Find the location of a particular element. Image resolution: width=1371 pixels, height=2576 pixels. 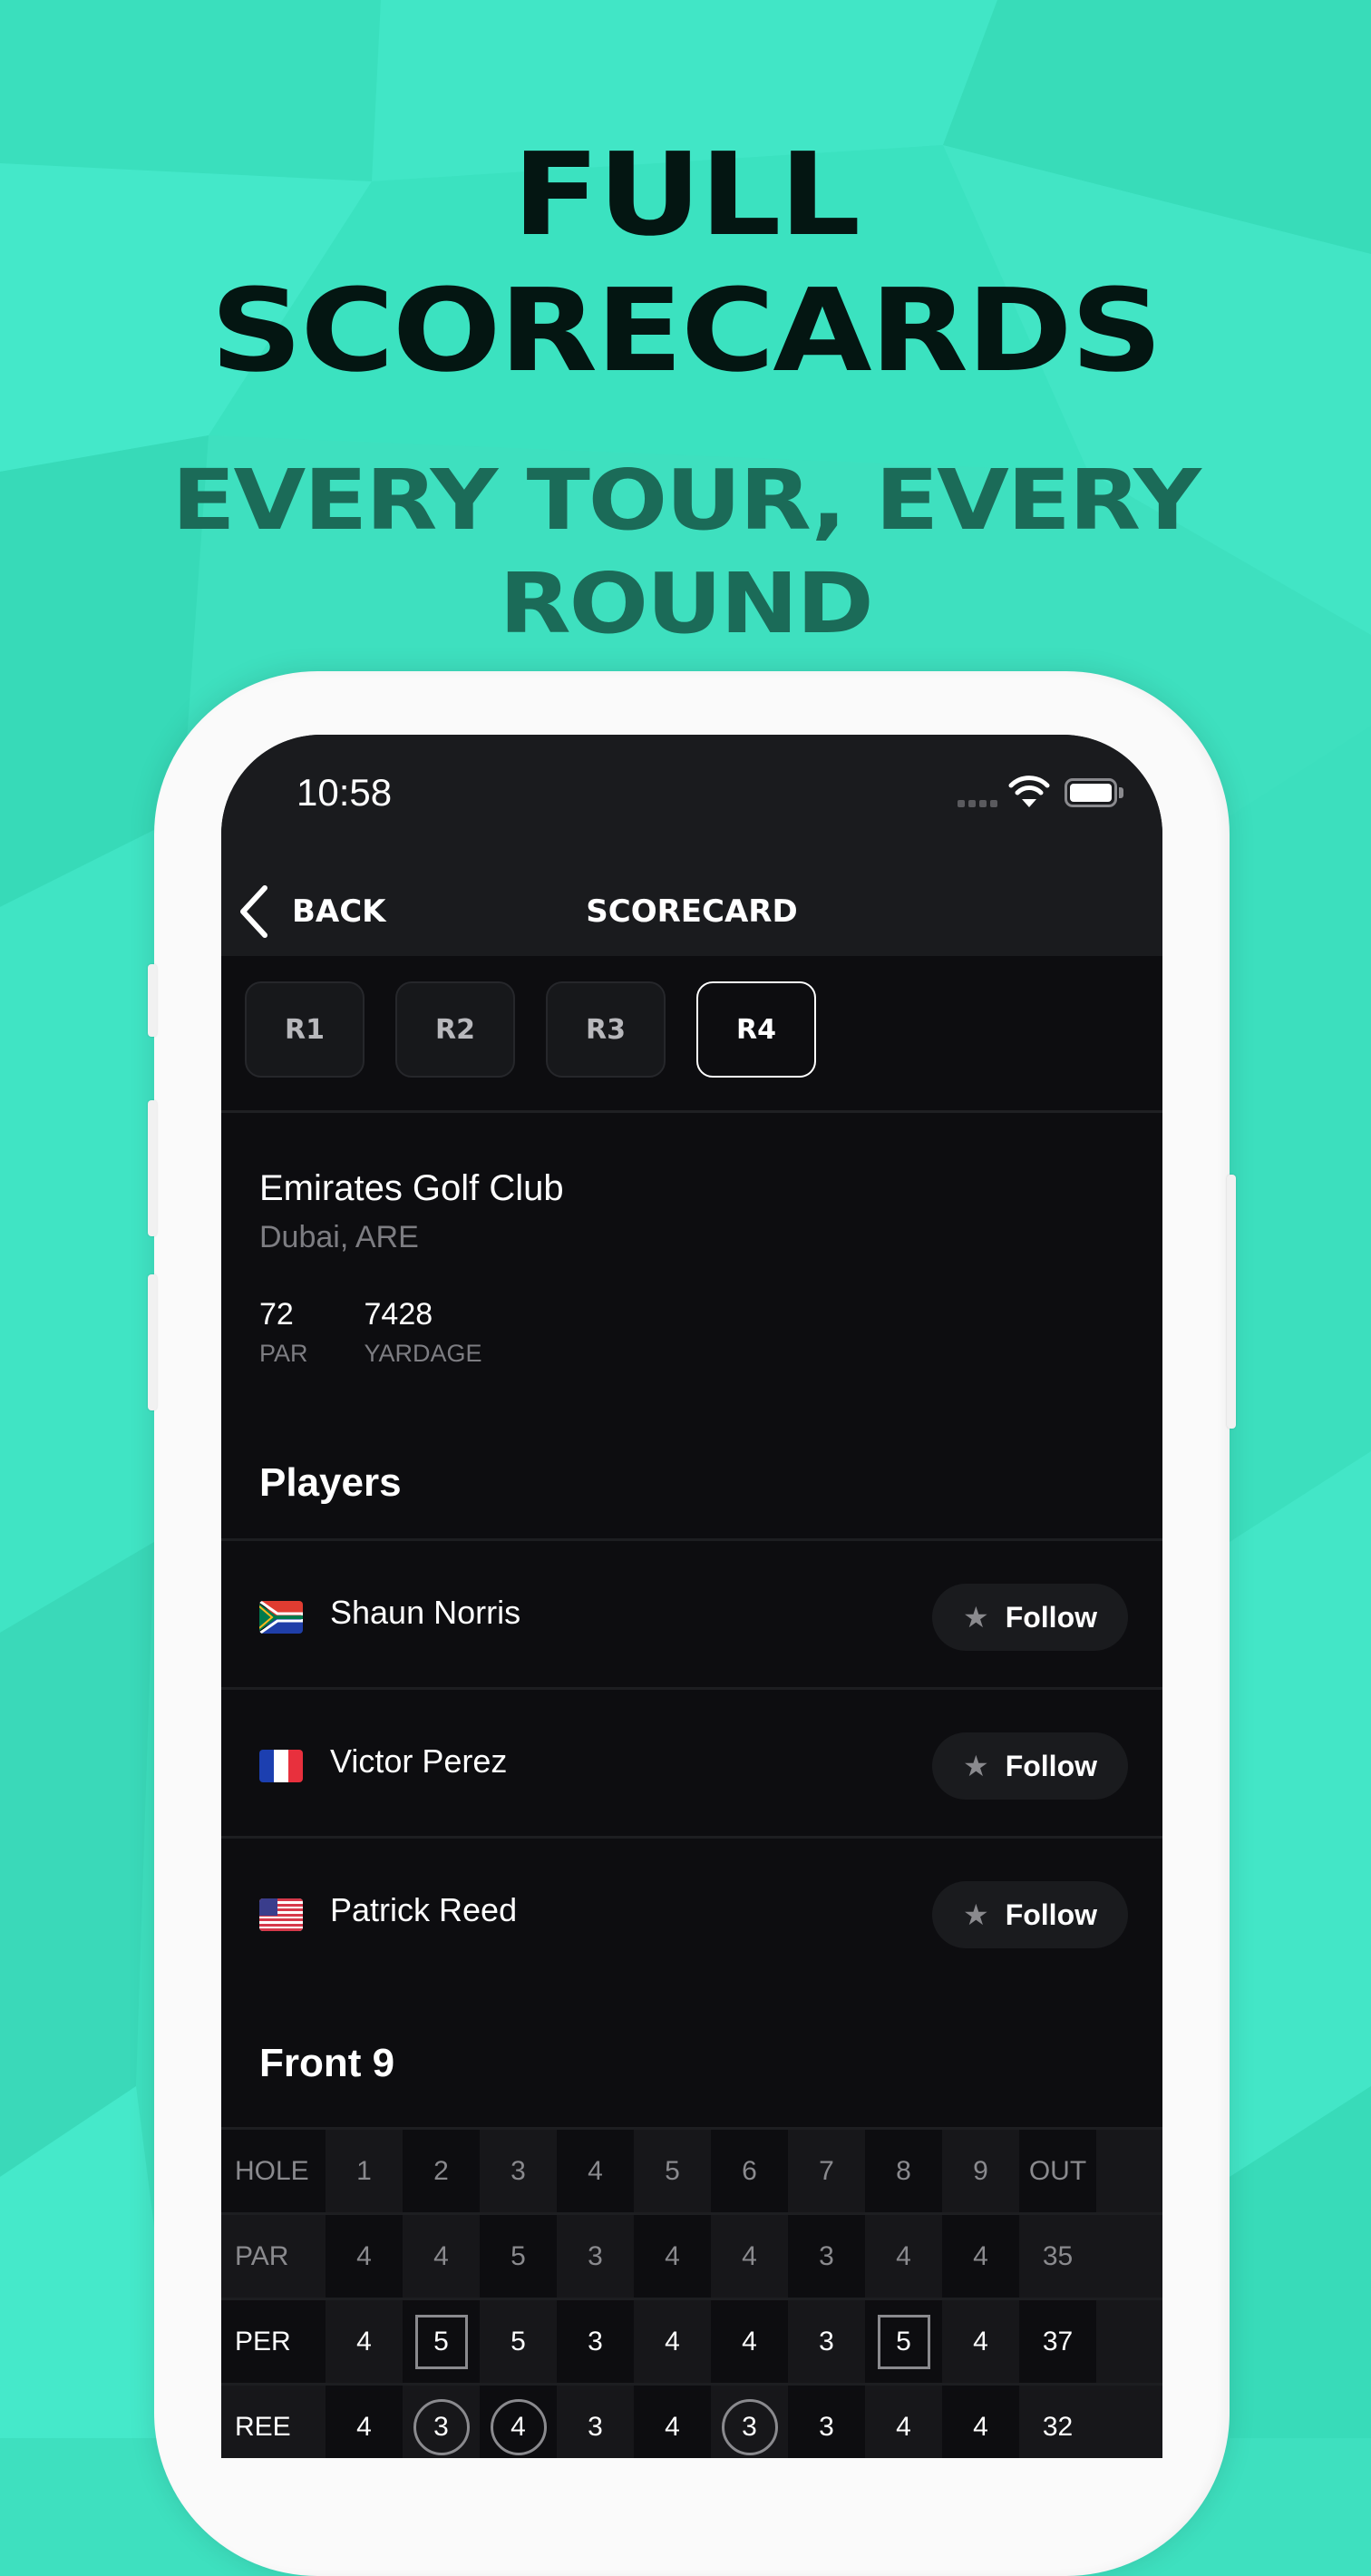

yardage-value: 7428 is located at coordinates (398, 1314).